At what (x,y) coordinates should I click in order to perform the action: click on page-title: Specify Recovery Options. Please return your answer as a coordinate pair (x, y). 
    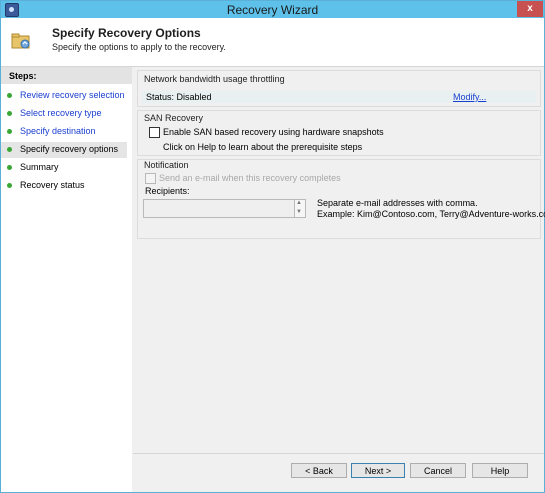
    Looking at the image, I should click on (126, 33).